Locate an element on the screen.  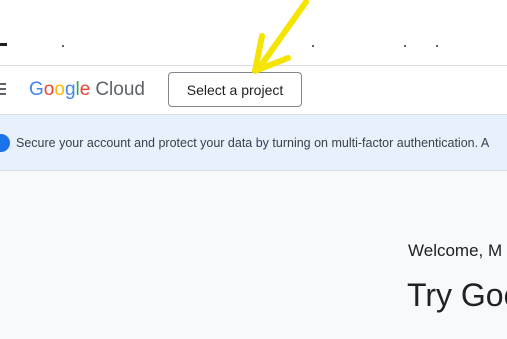
select-project-button: Select a project is located at coordinates (235, 89).